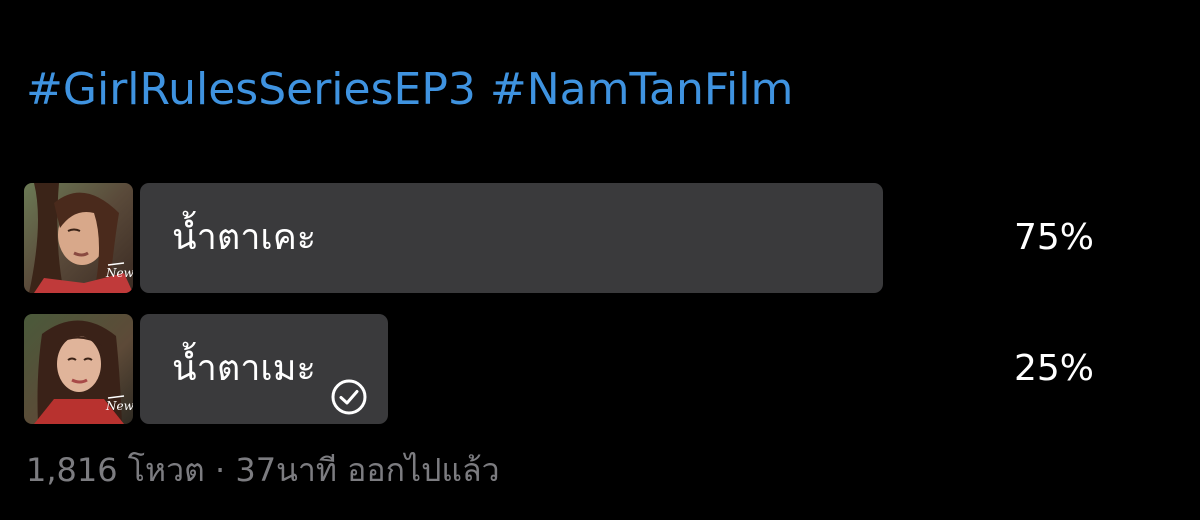  What do you see at coordinates (423, 470) in the screenshot?
I see `poll-status: ออกไปแล้ว` at bounding box center [423, 470].